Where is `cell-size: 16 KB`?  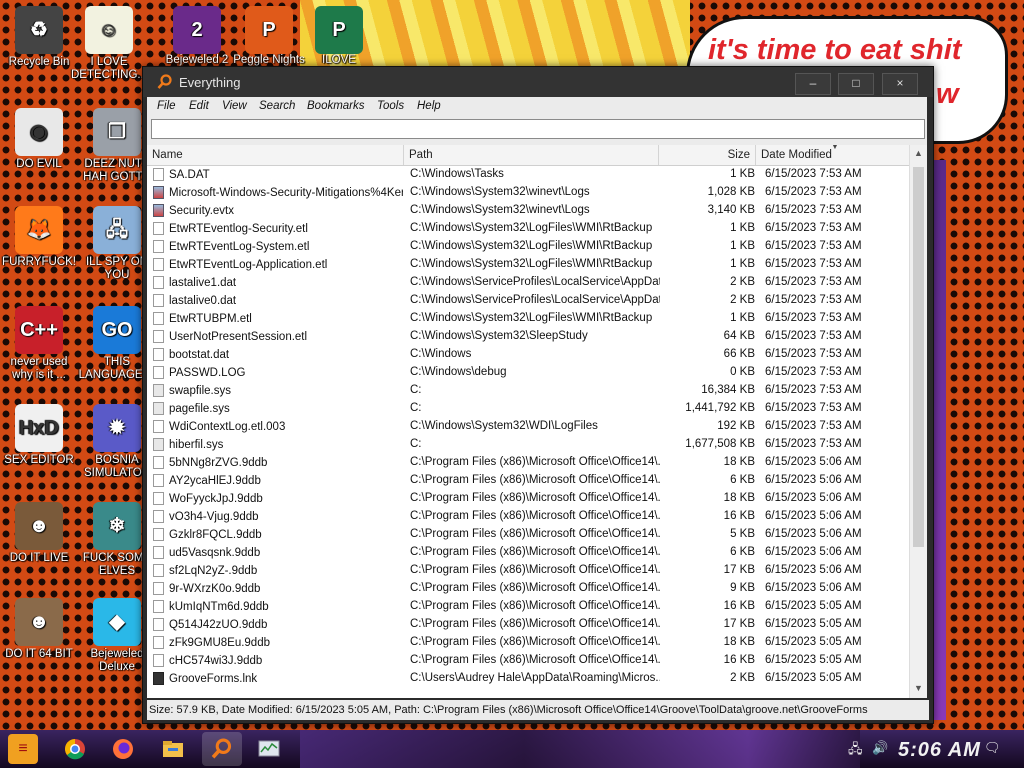
cell-size: 16 KB is located at coordinates (711, 516).